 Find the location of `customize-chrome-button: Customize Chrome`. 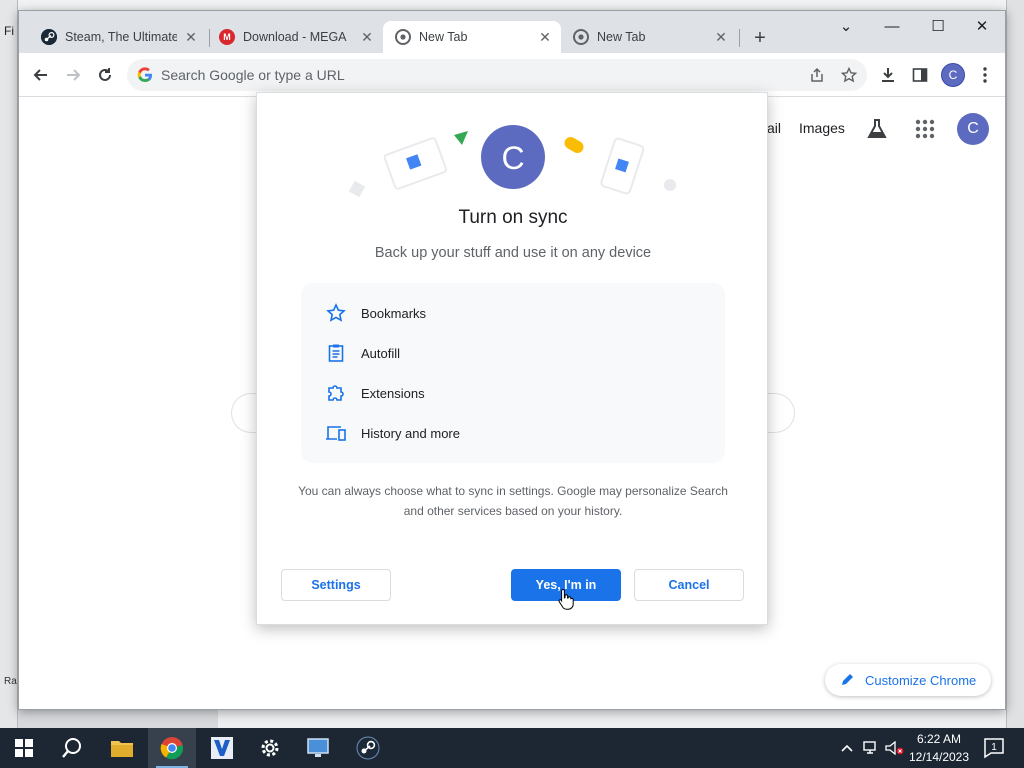

customize-chrome-button: Customize Chrome is located at coordinates (908, 680).